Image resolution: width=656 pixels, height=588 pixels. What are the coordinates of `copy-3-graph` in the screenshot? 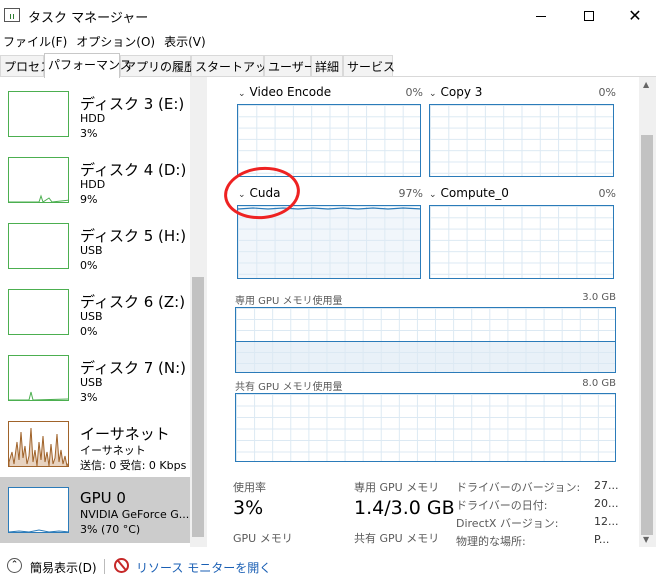 It's located at (521, 140).